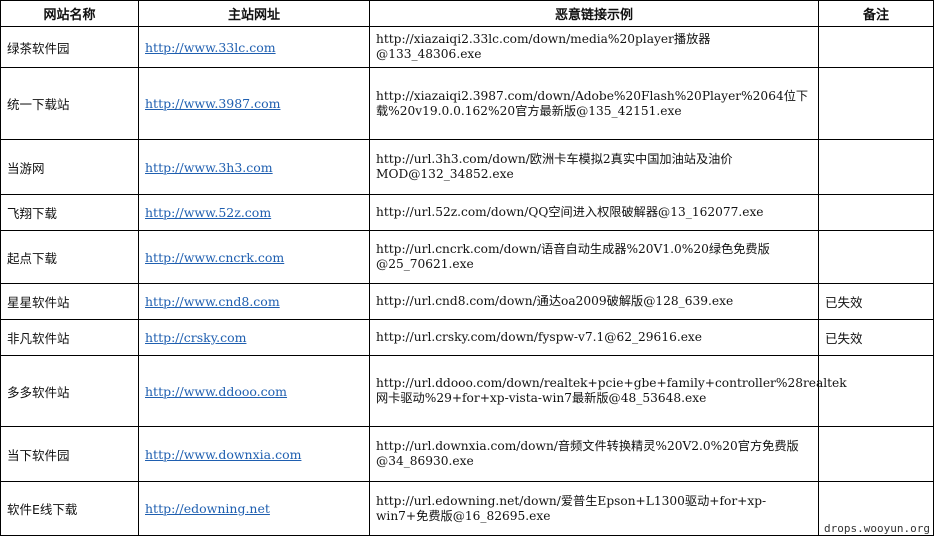 This screenshot has height=539, width=934. What do you see at coordinates (69, 391) in the screenshot?
I see `site-name-cell: 多多软件站` at bounding box center [69, 391].